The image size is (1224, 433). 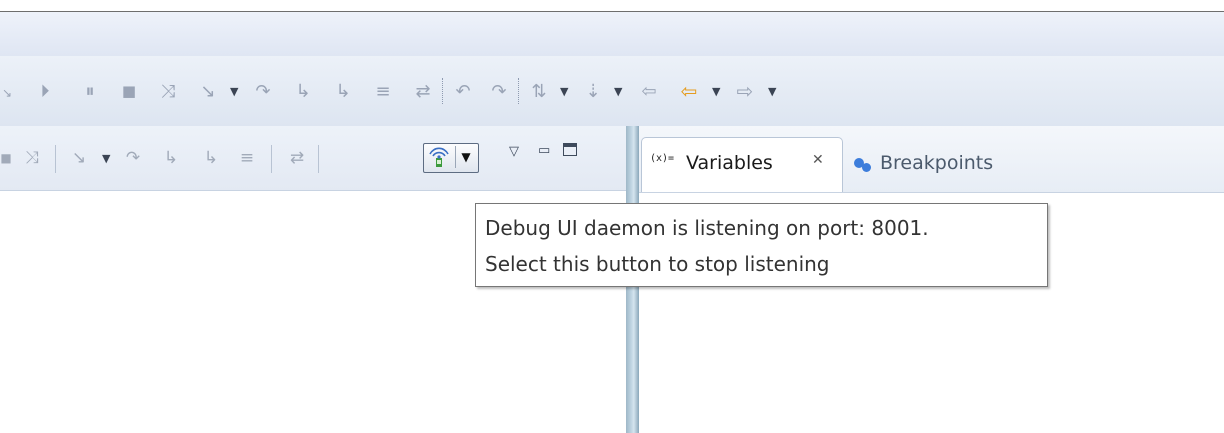 What do you see at coordinates (729, 163) in the screenshot?
I see `tab-variables-label: Variables` at bounding box center [729, 163].